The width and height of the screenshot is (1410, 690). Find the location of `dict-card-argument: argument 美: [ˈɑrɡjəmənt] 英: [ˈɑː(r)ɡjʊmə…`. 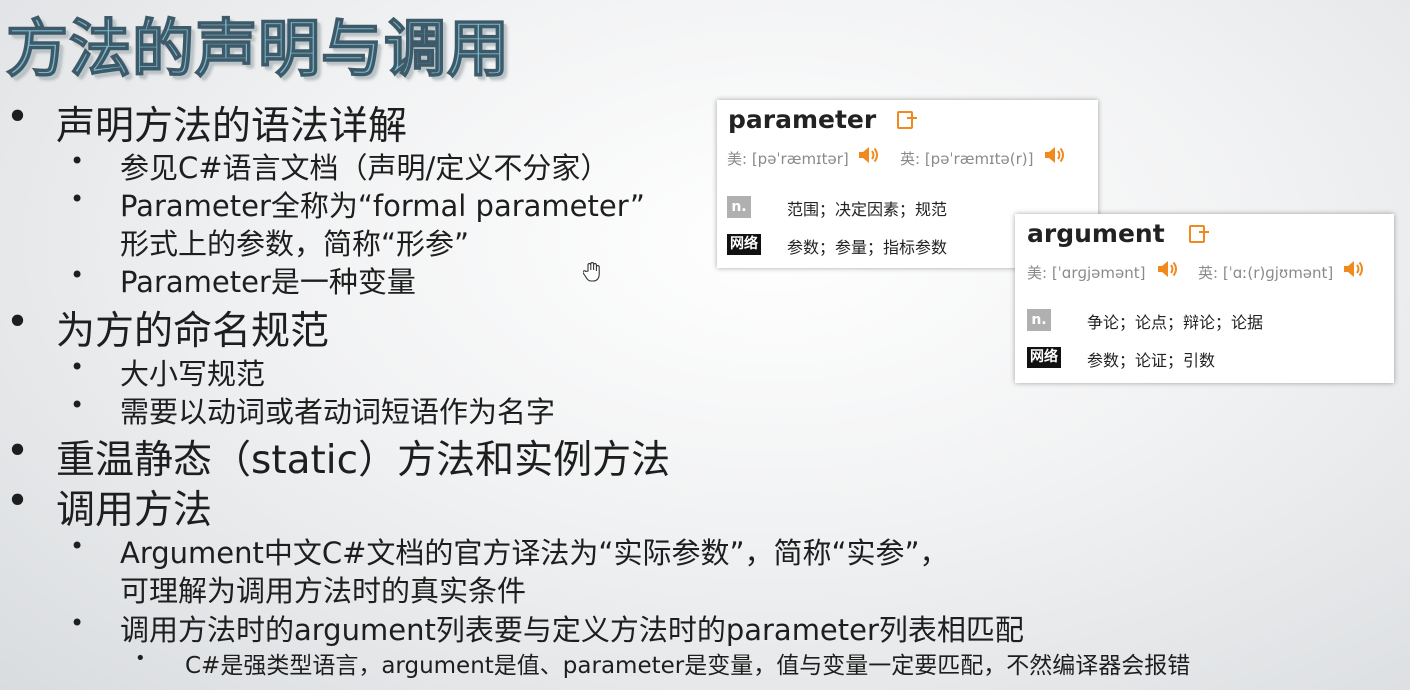

dict-card-argument: argument 美: [ˈɑrɡjəmənt] 英: [ˈɑː(r)ɡjʊmə… is located at coordinates (1204, 298).